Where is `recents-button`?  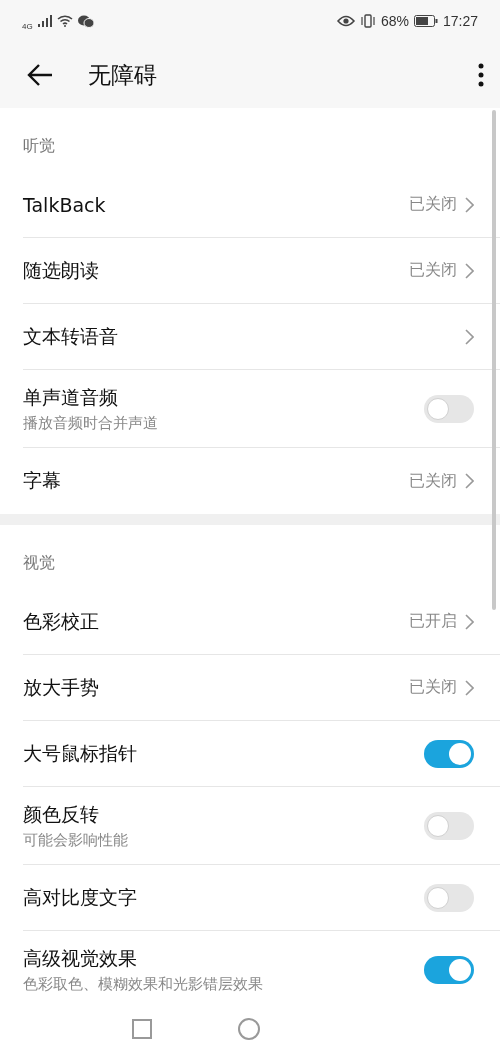
recents-button is located at coordinates (142, 1028).